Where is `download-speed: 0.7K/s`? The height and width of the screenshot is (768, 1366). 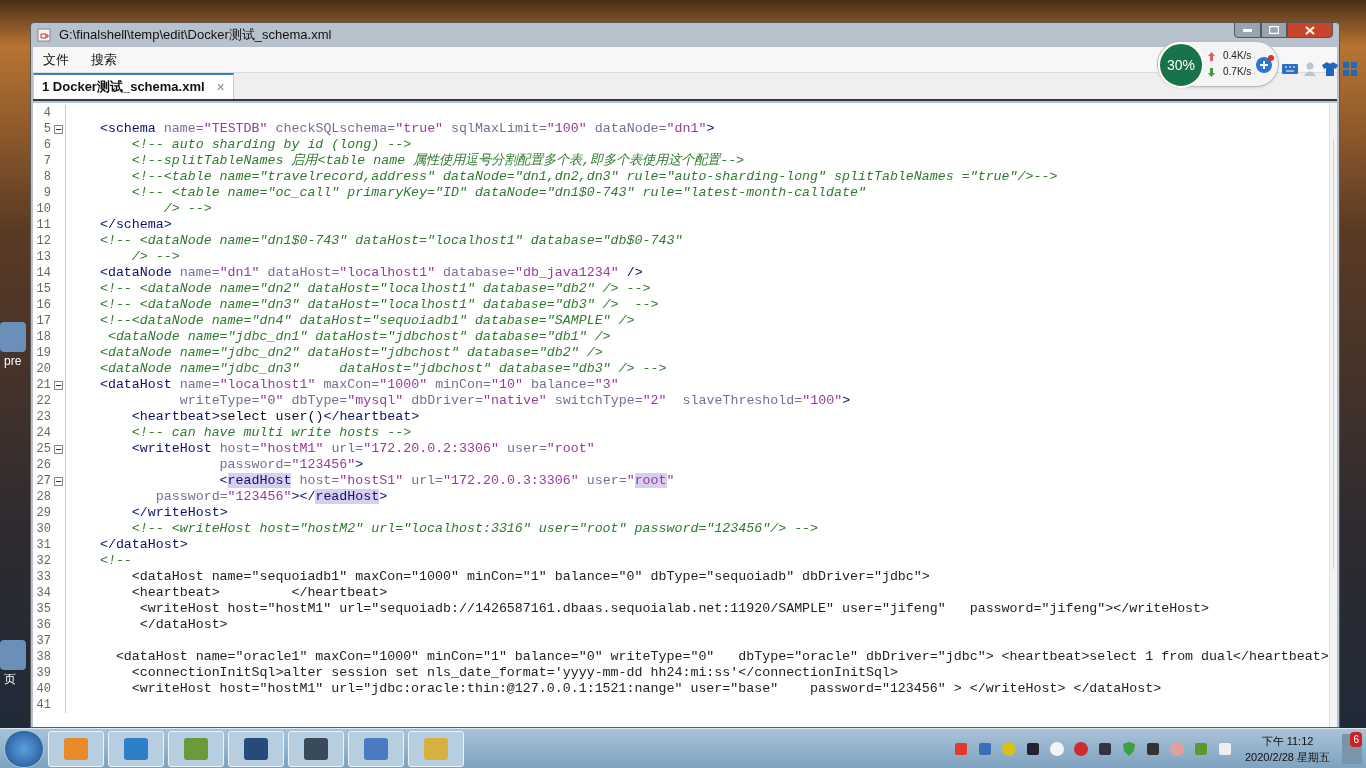
download-speed: 0.7K/s is located at coordinates (1237, 72).